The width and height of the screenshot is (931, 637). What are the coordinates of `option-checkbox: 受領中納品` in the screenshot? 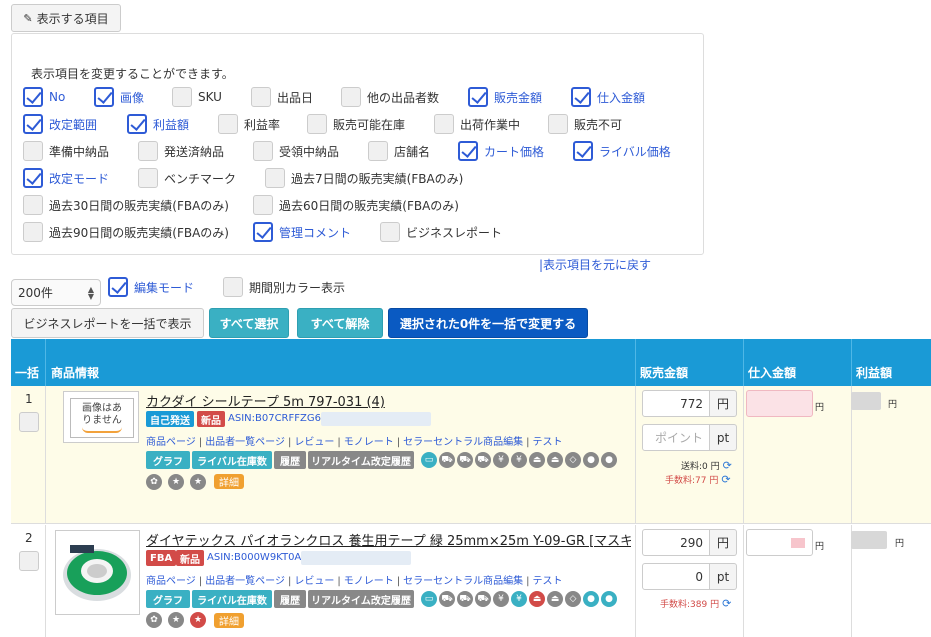 It's located at (296, 151).